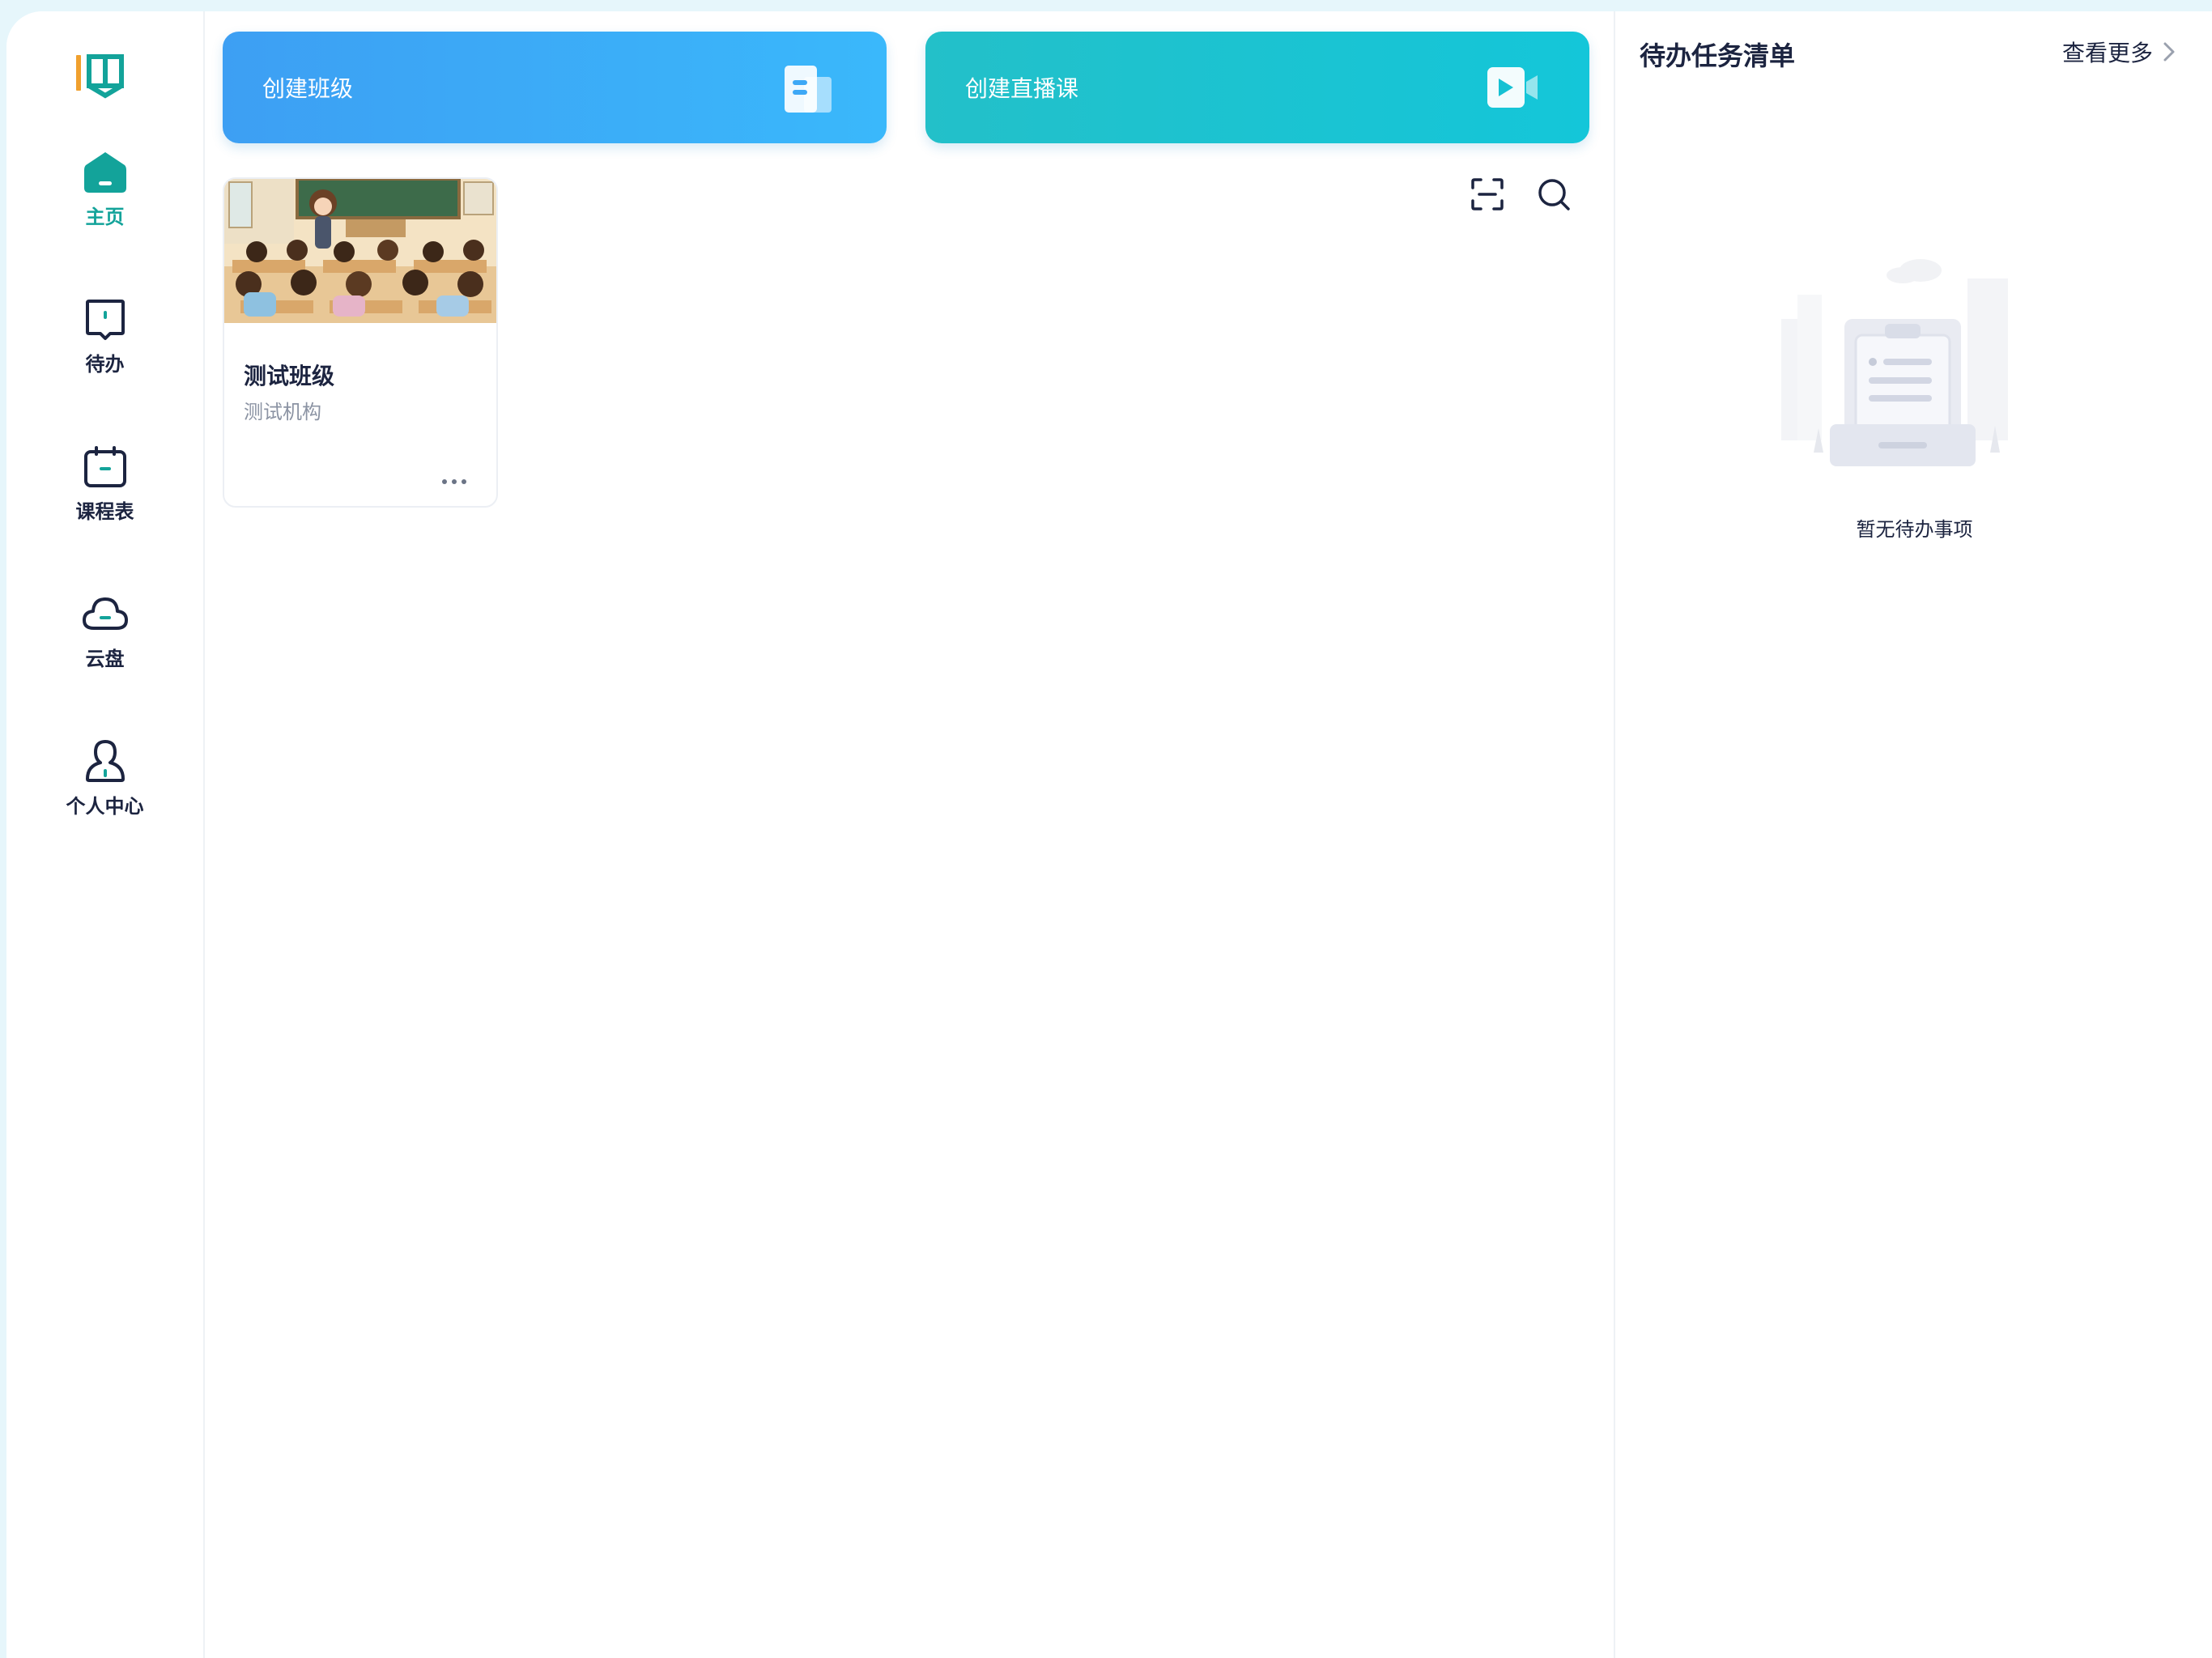 The width and height of the screenshot is (2212, 1658). I want to click on view-more-label: 查看更多, so click(2108, 53).